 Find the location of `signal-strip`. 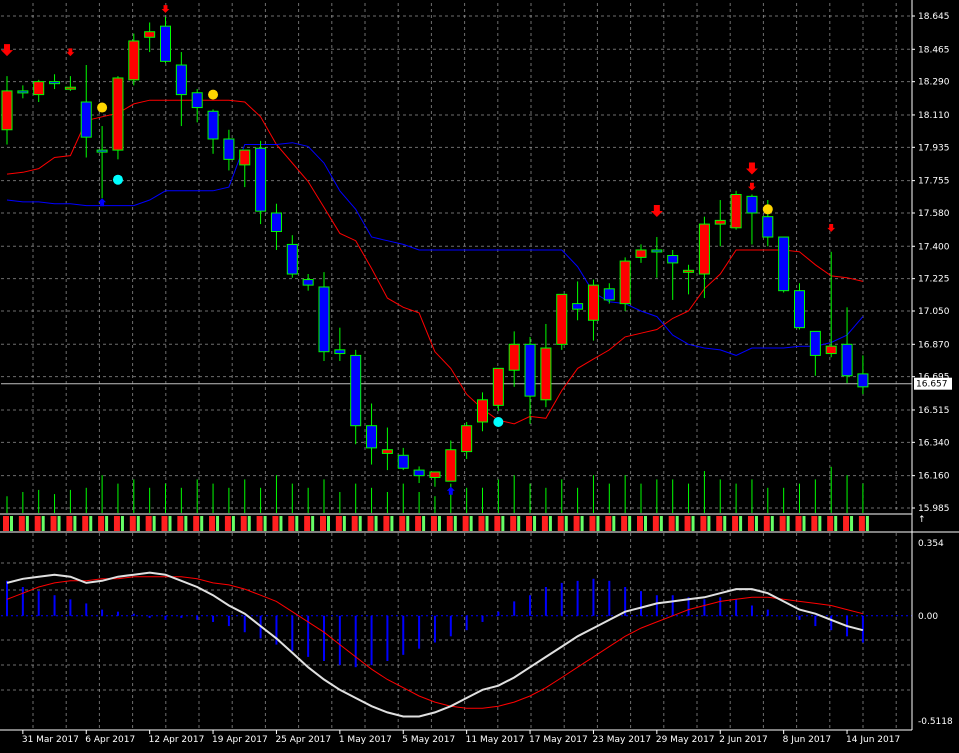

signal-strip is located at coordinates (456, 523).